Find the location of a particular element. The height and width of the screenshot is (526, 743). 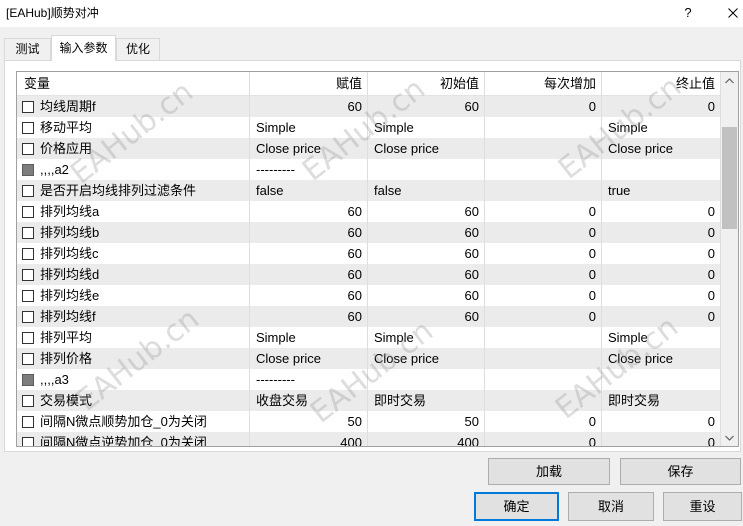

table-row: 移动平均 Simple Simple Simple is located at coordinates (369, 127).